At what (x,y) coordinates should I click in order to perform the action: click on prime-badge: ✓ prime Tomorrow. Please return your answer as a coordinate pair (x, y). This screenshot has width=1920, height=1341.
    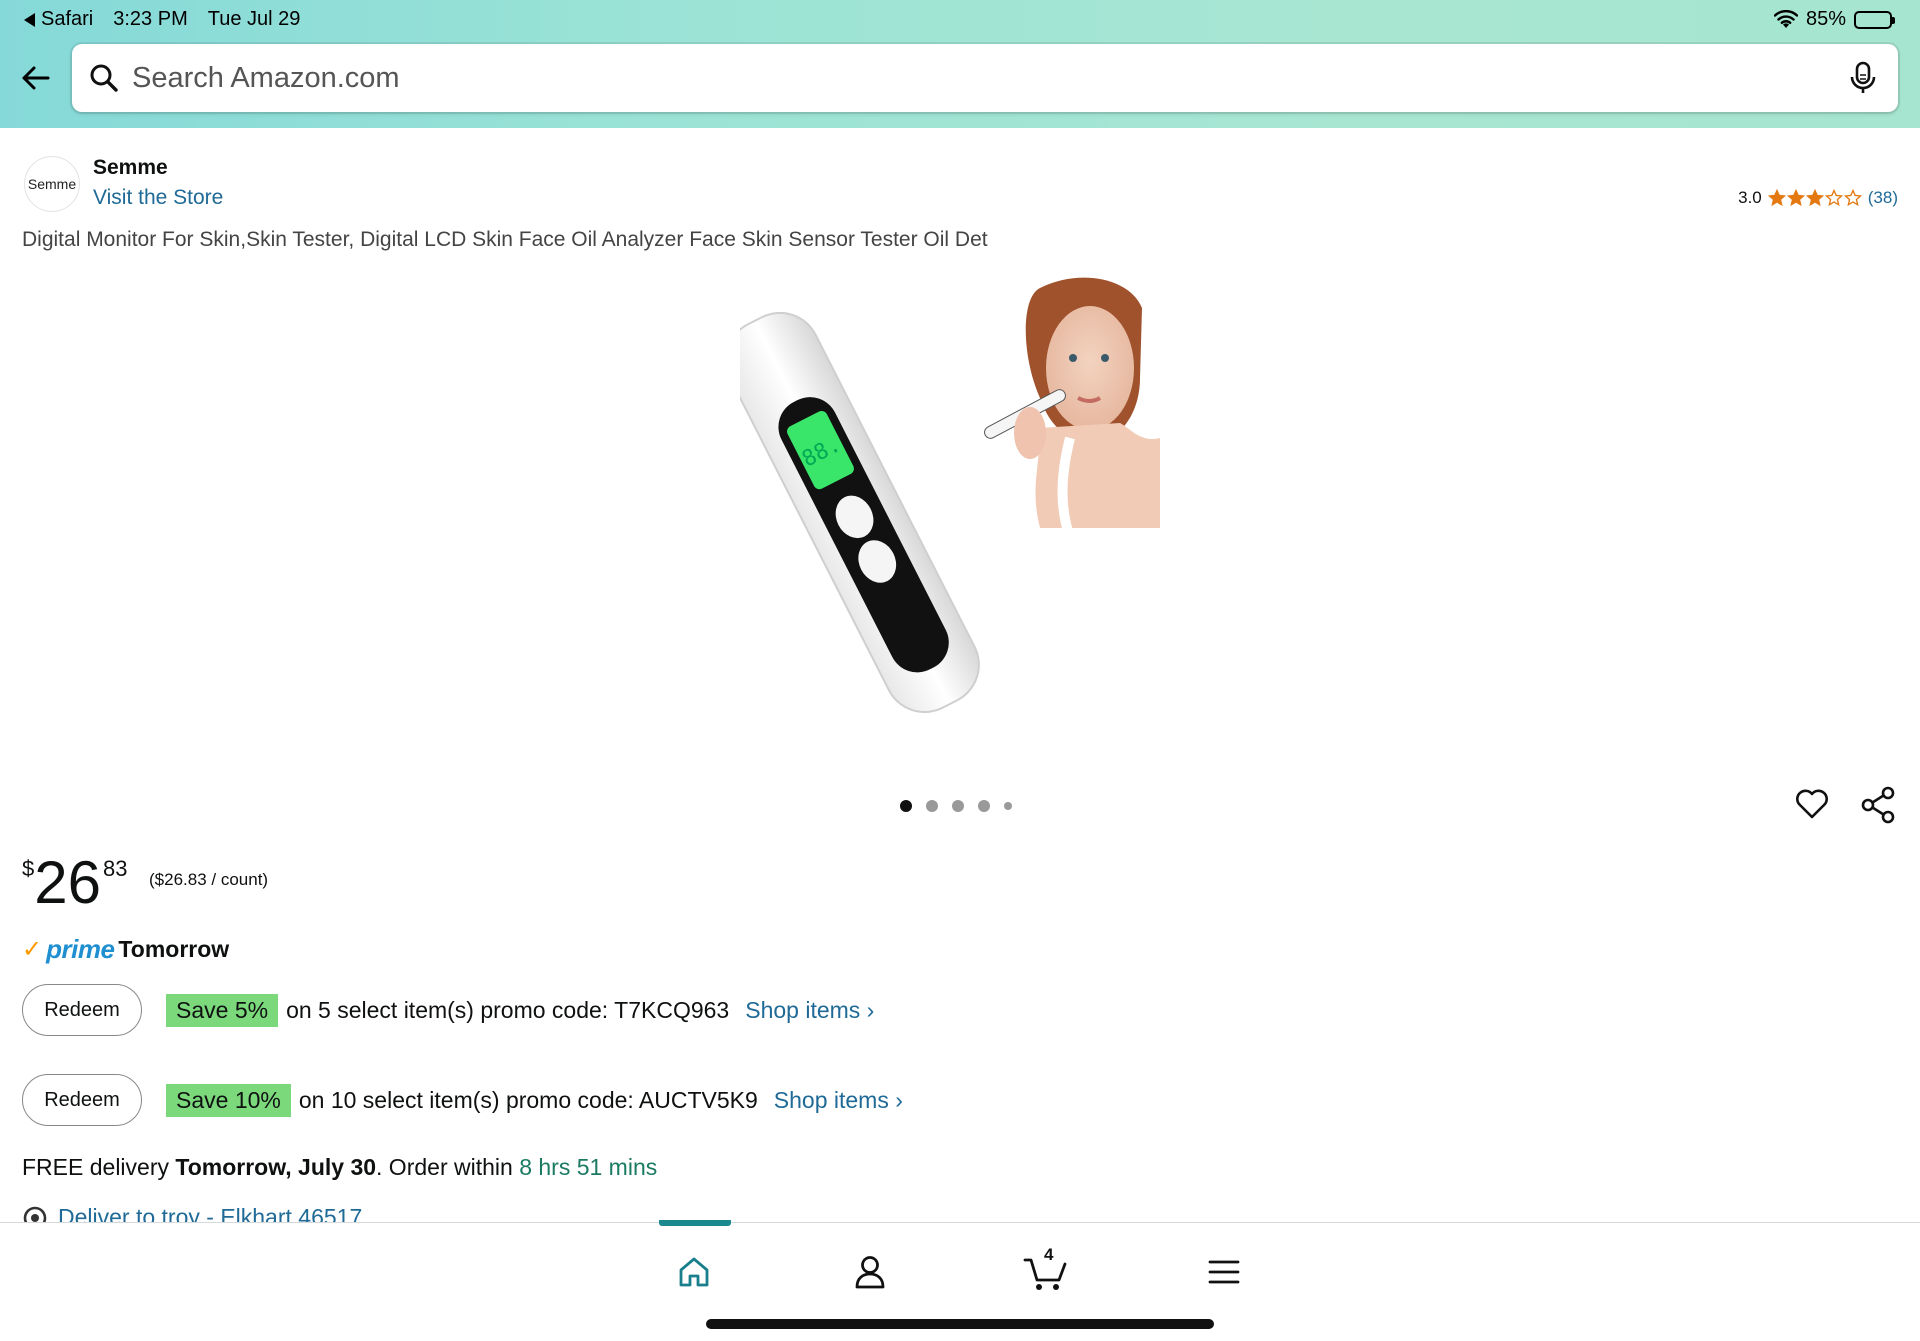
    Looking at the image, I should click on (125, 949).